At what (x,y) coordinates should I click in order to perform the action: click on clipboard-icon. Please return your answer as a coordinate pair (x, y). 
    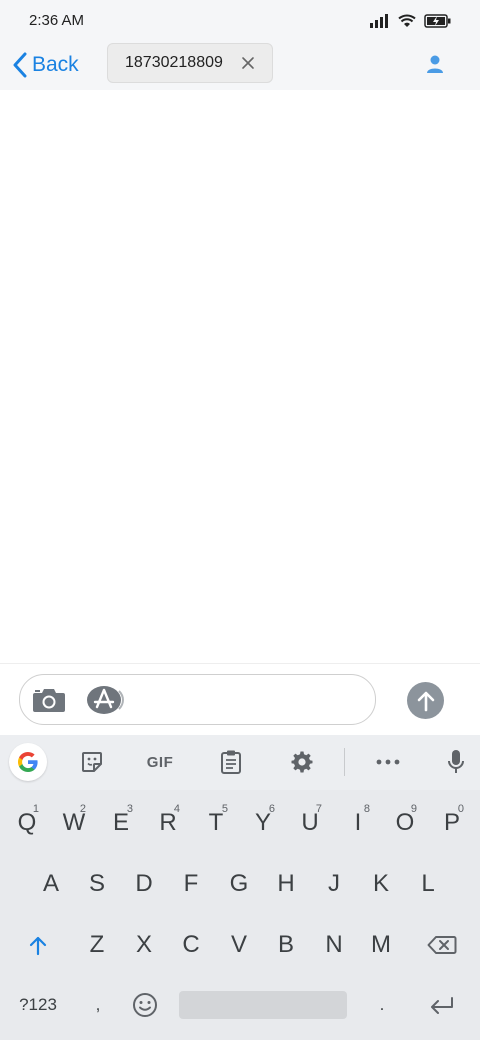
    Looking at the image, I should click on (231, 762).